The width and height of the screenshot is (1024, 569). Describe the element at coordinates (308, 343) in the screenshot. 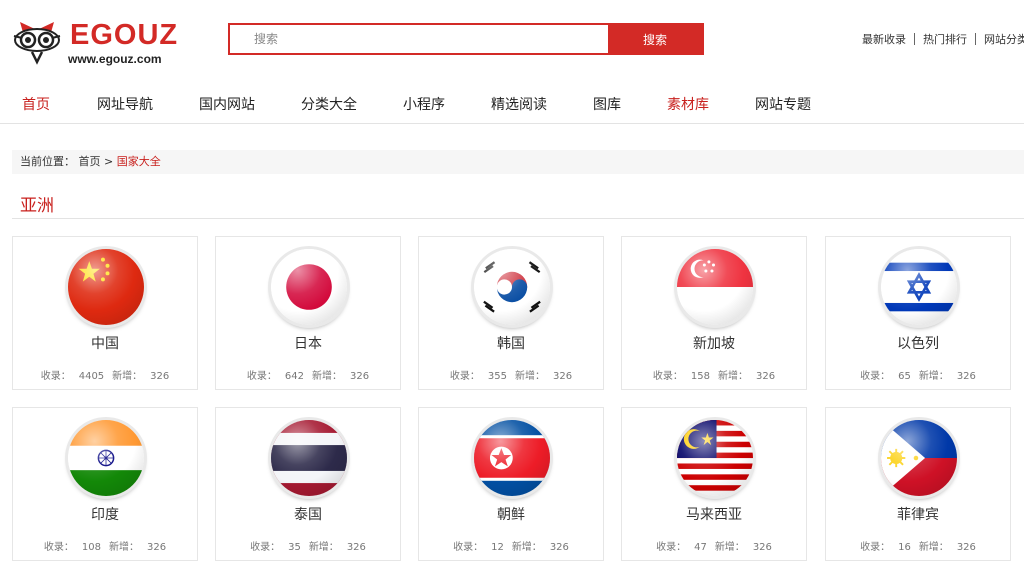

I see `country-name: 日本` at that location.